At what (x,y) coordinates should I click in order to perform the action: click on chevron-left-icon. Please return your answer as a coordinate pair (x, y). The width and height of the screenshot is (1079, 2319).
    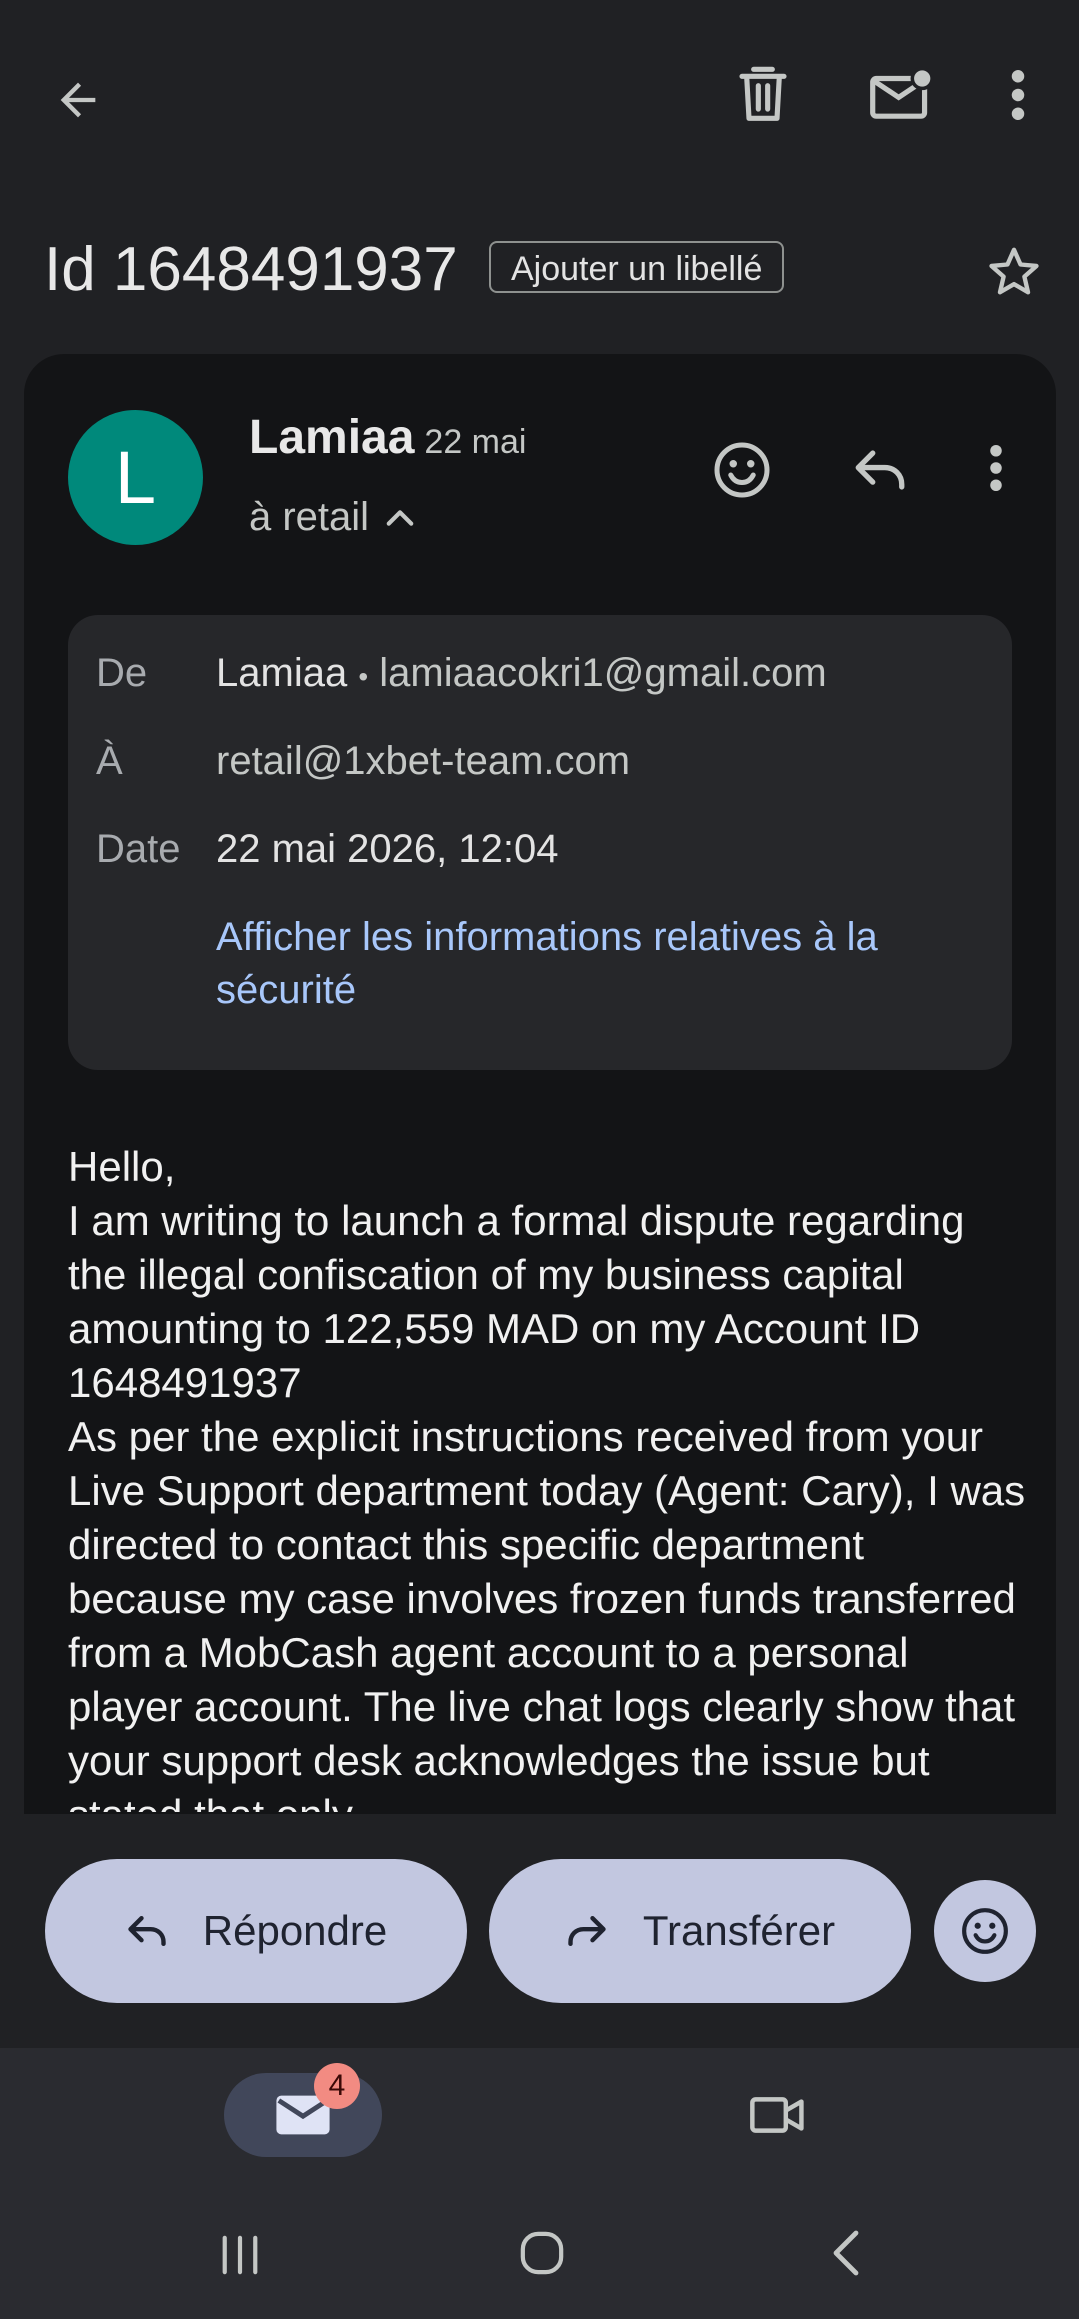
    Looking at the image, I should click on (846, 2253).